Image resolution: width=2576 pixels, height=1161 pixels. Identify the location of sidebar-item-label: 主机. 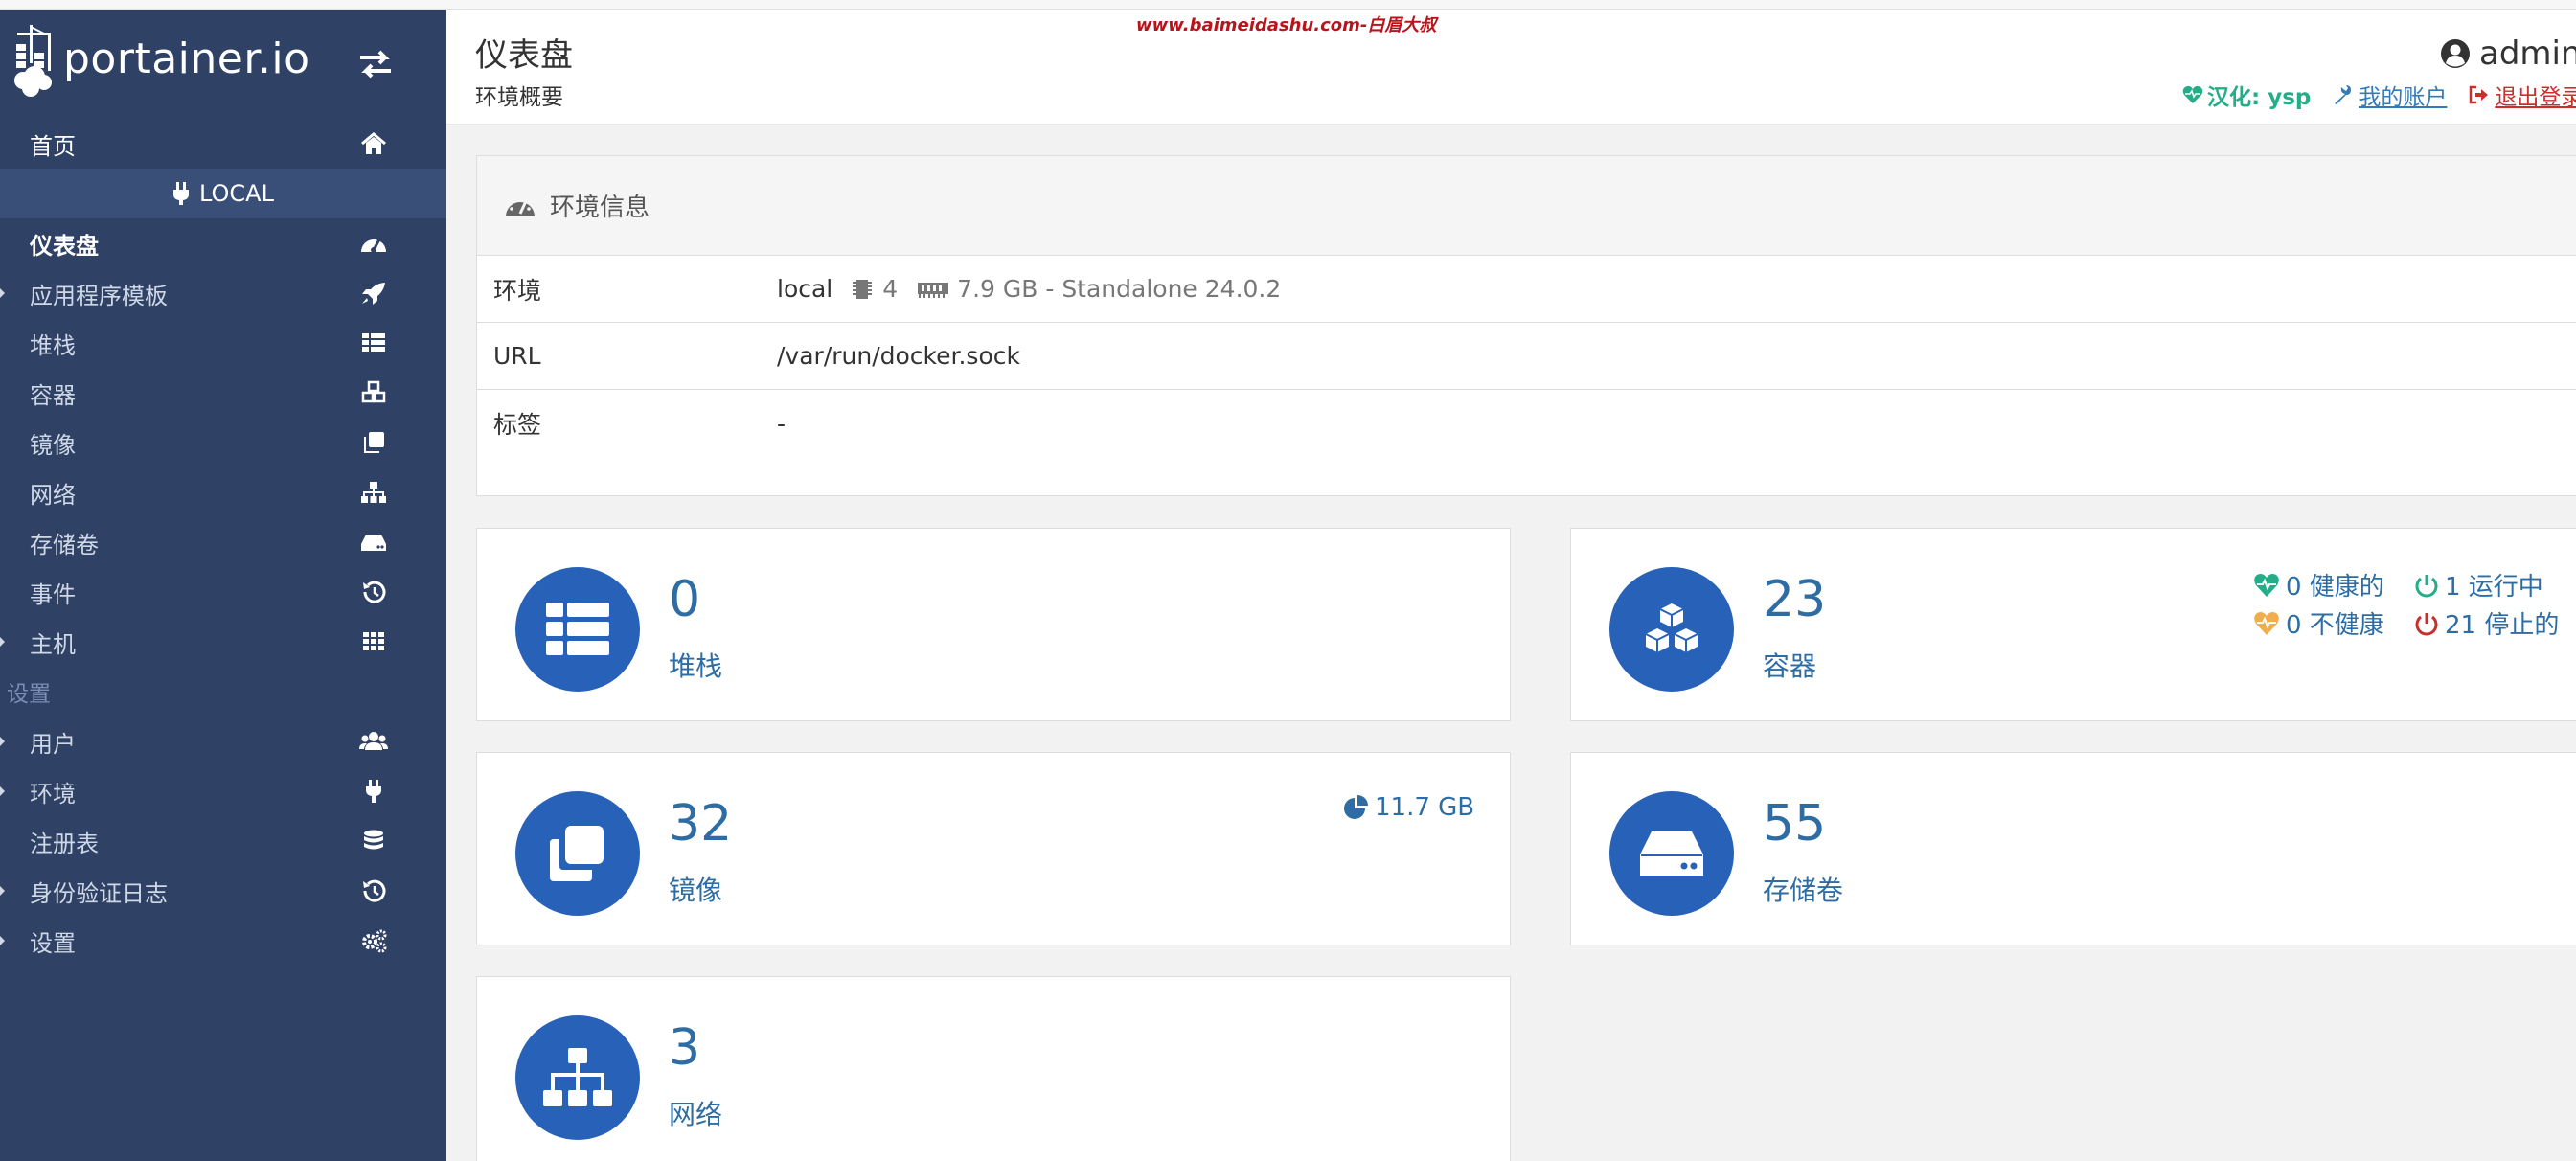
(53, 644).